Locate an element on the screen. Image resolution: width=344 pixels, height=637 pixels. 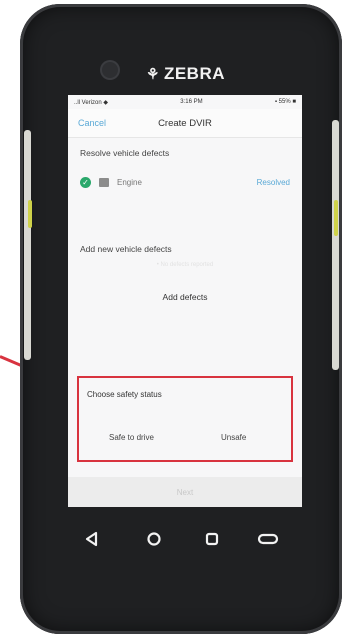
defect-name: Engine is located at coordinates (129, 182).